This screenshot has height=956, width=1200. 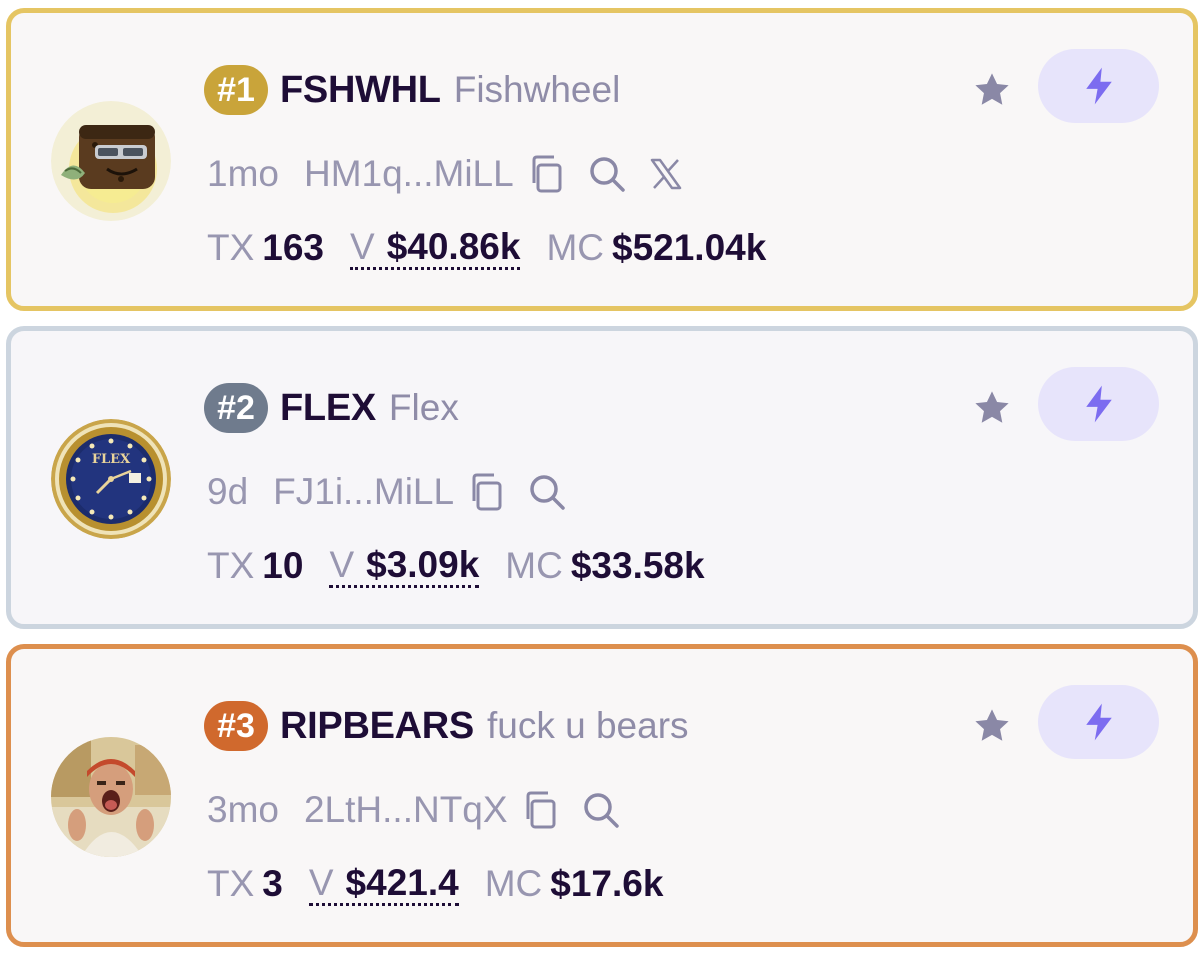 What do you see at coordinates (228, 491) in the screenshot?
I see `token-age: 9d` at bounding box center [228, 491].